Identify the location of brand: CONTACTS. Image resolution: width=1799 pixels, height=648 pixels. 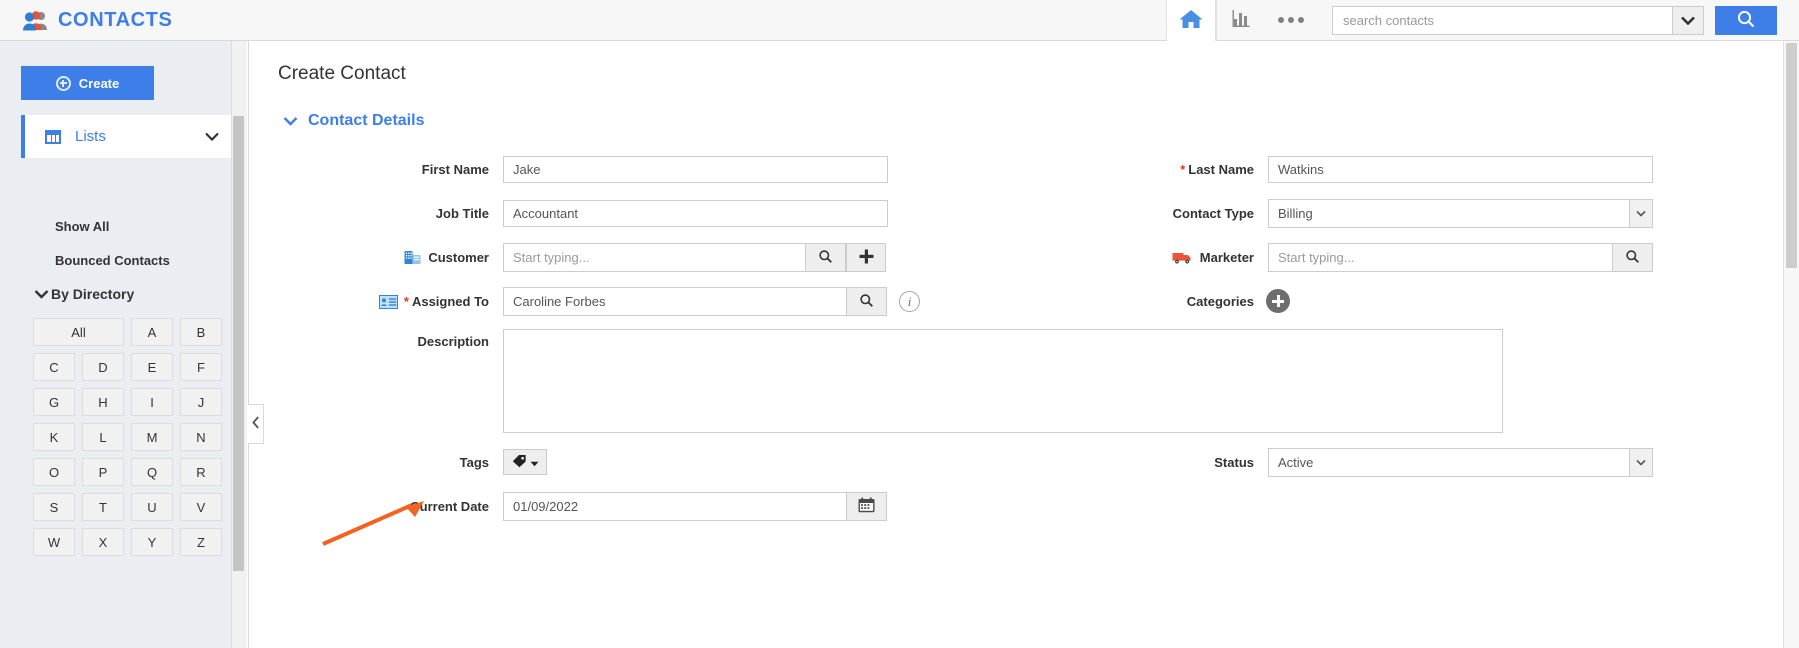
(86, 20).